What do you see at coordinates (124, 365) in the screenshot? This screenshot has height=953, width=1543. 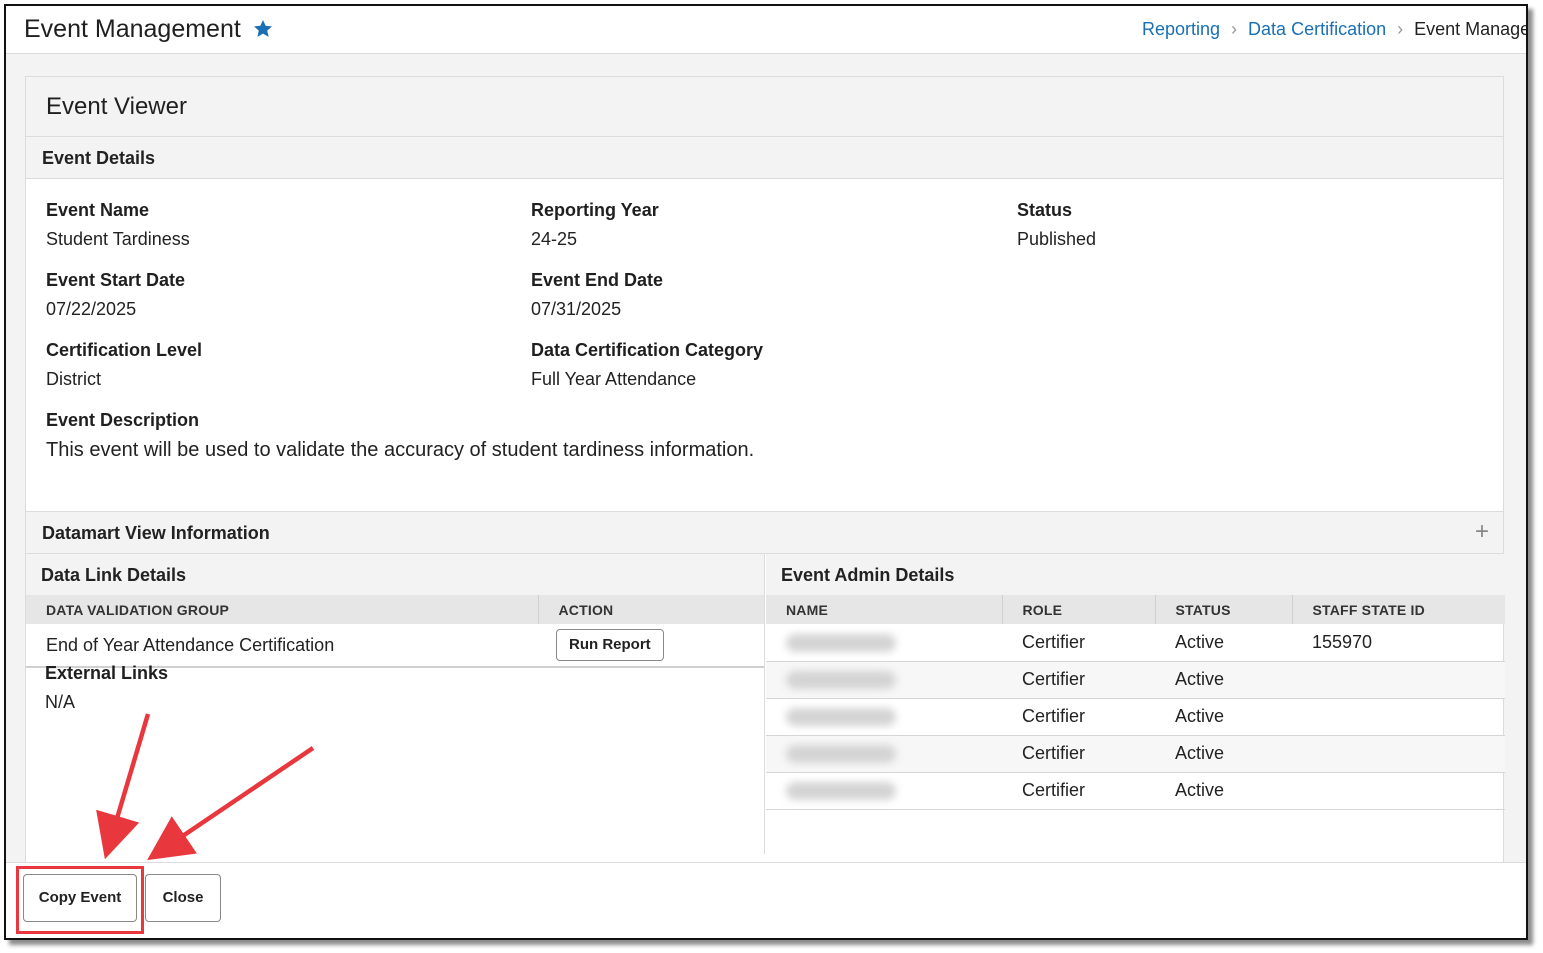 I see `field-certification-level: Certification Level District` at bounding box center [124, 365].